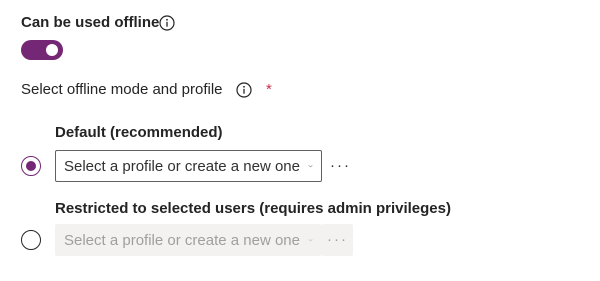 The width and height of the screenshot is (600, 281). I want to click on mode-label: Select offline mode and profile, so click(122, 89).